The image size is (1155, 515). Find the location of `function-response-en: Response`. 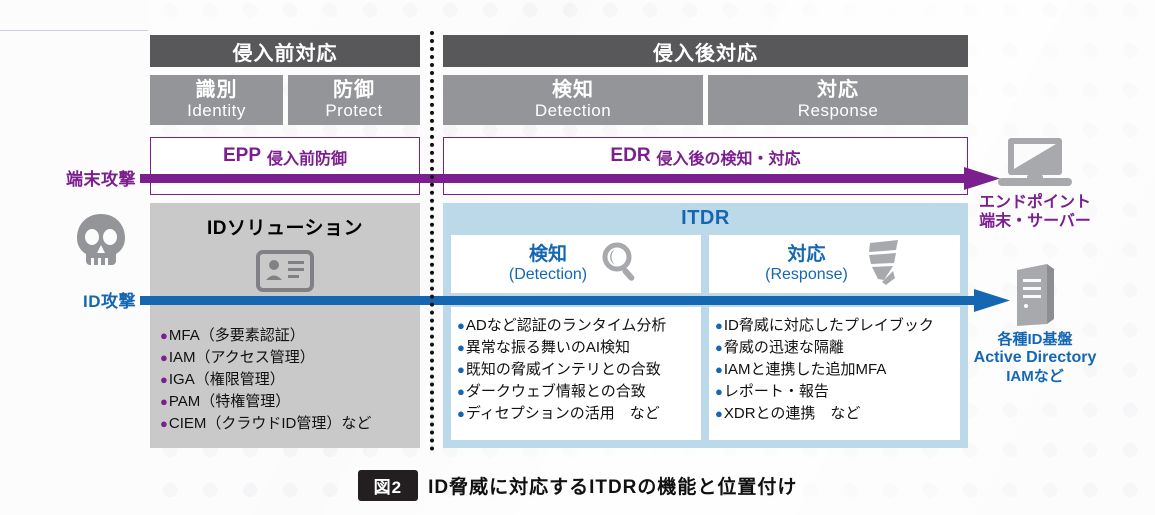

function-response-en: Response is located at coordinates (838, 110).